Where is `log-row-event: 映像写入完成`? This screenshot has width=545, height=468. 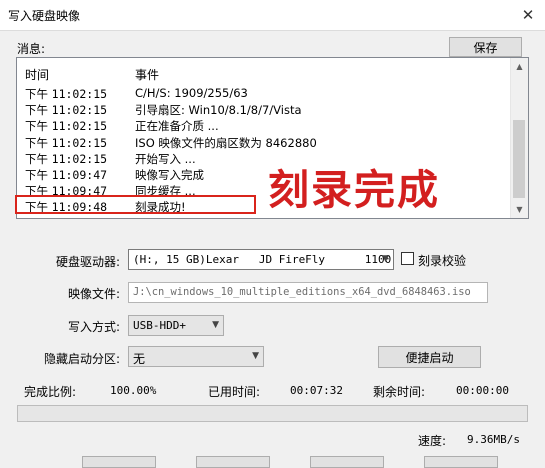 log-row-event: 映像写入完成 is located at coordinates (169, 174).